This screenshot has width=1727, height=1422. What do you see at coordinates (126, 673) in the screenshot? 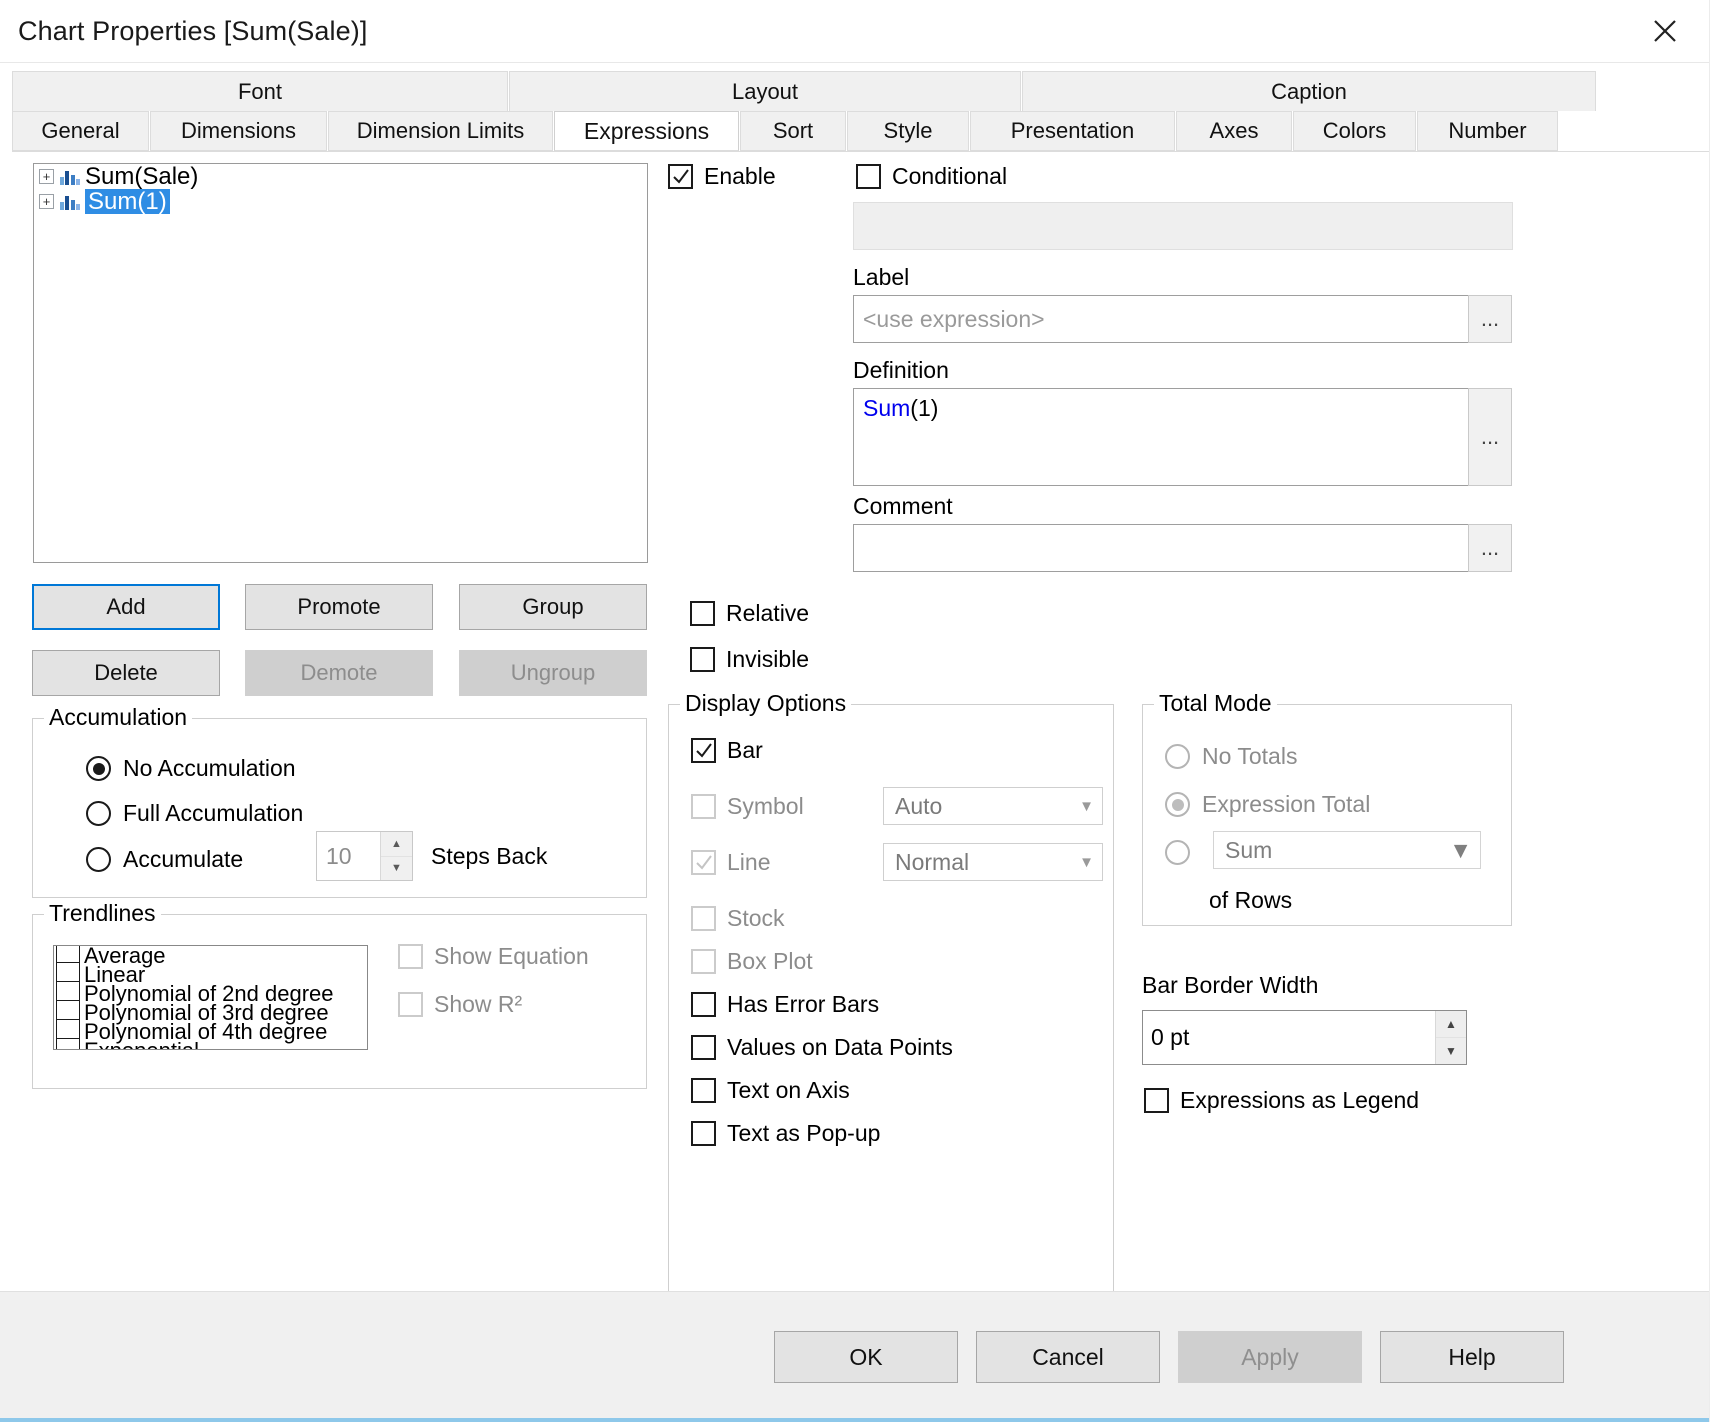
I see `delete-button: Delete` at bounding box center [126, 673].